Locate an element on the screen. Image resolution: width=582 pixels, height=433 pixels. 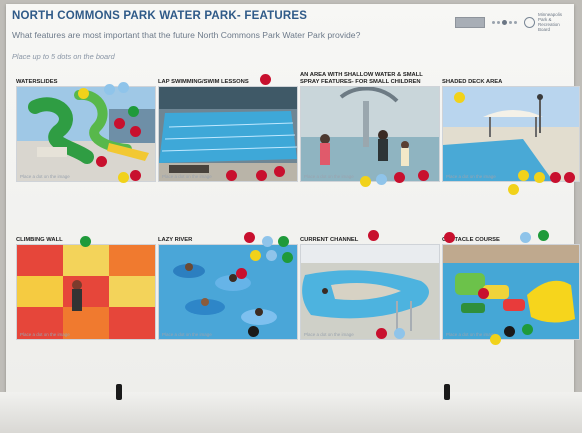
pager-dot-active is located at coordinates (504, 22).